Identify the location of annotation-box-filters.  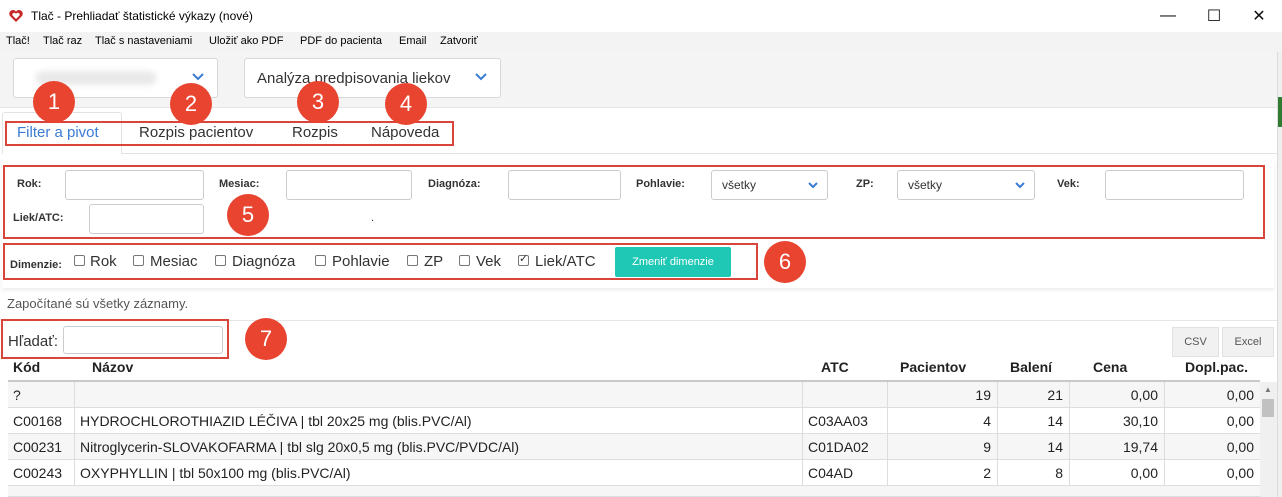
(634, 202).